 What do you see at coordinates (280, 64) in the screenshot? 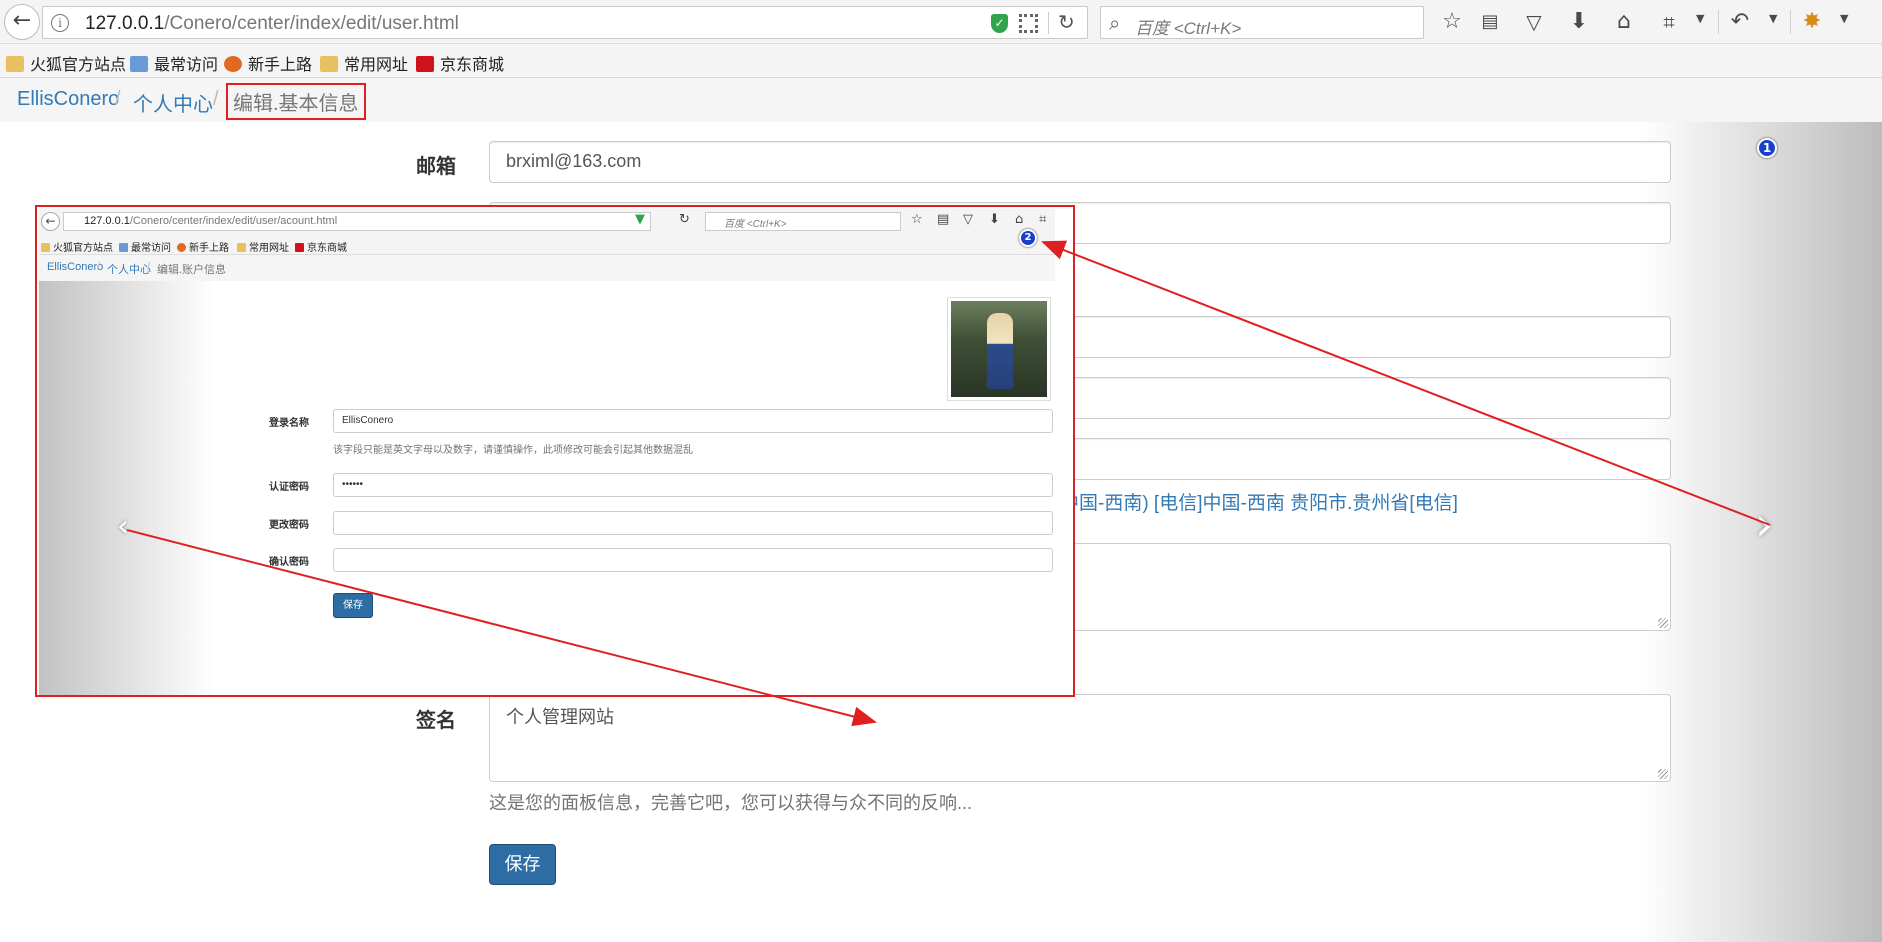
I see `bookmark-label: 新手上路` at bounding box center [280, 64].